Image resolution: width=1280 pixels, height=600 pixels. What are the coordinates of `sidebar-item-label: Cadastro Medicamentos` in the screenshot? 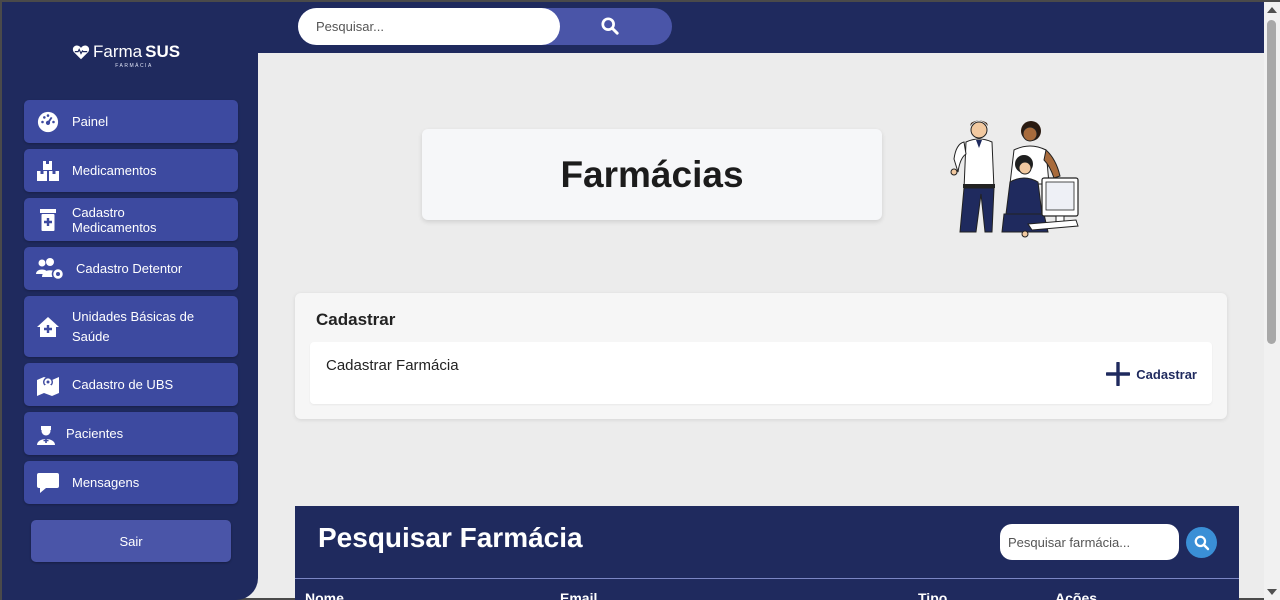 It's located at (114, 219).